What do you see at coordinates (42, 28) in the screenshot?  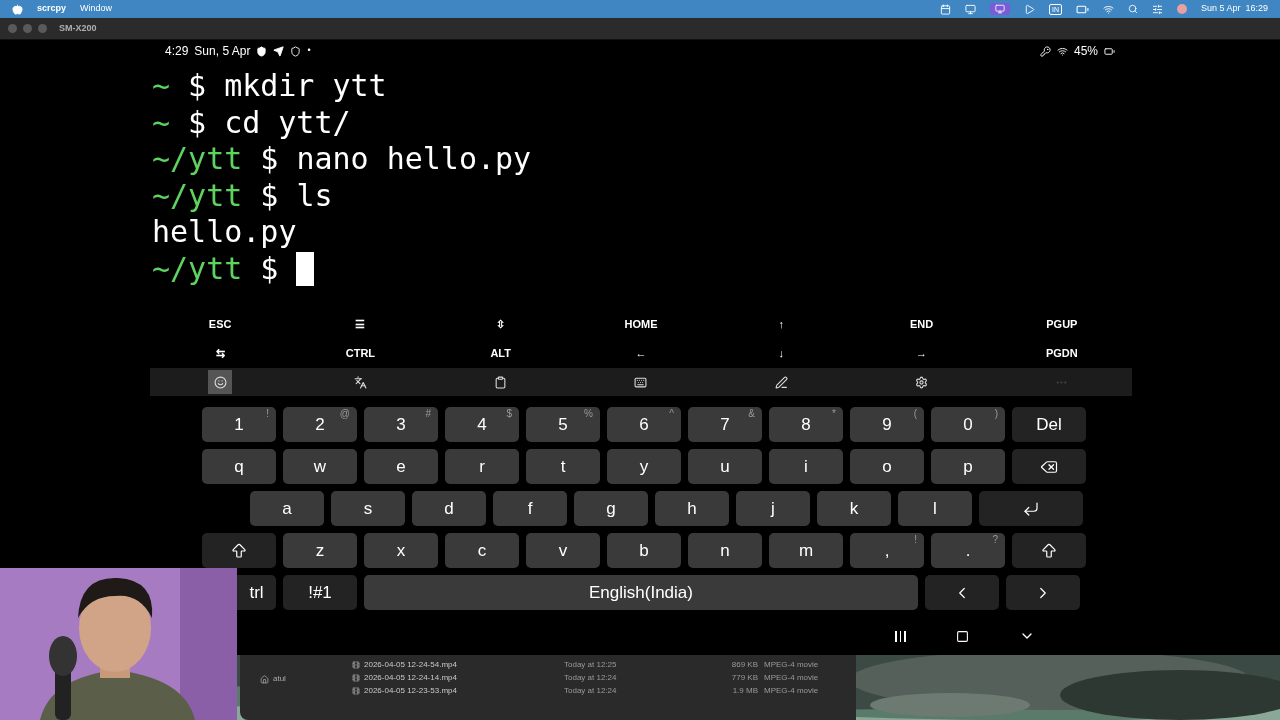 I see `maximize-button` at bounding box center [42, 28].